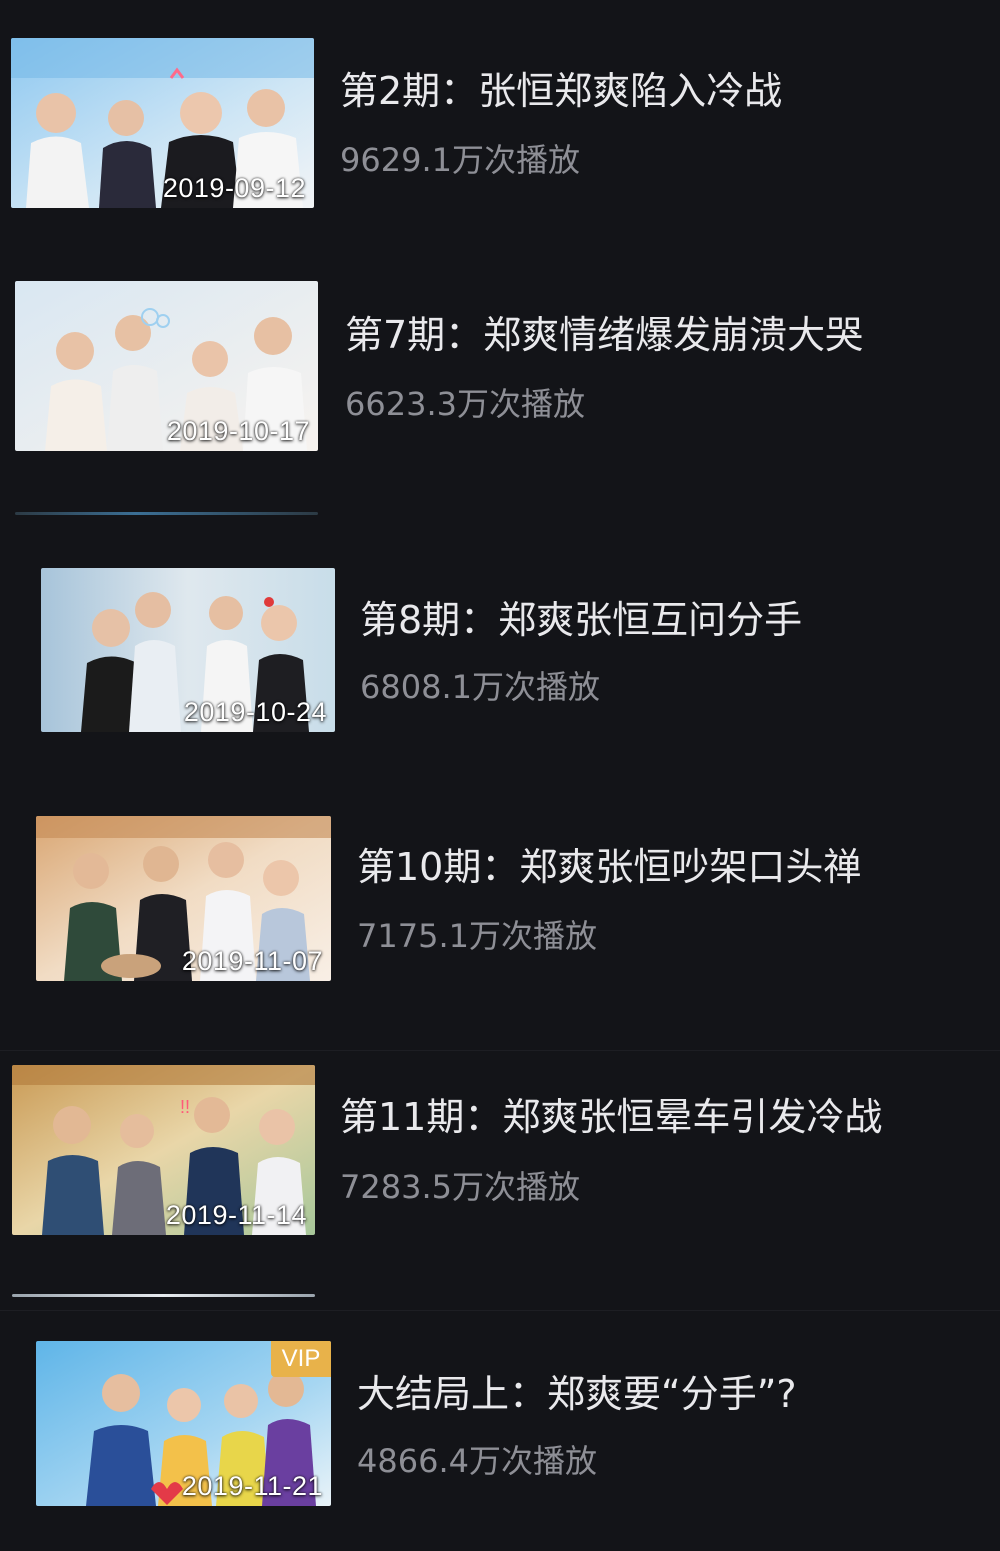  Describe the element at coordinates (238, 431) in the screenshot. I see `episode-date: 2019-10-17` at that location.